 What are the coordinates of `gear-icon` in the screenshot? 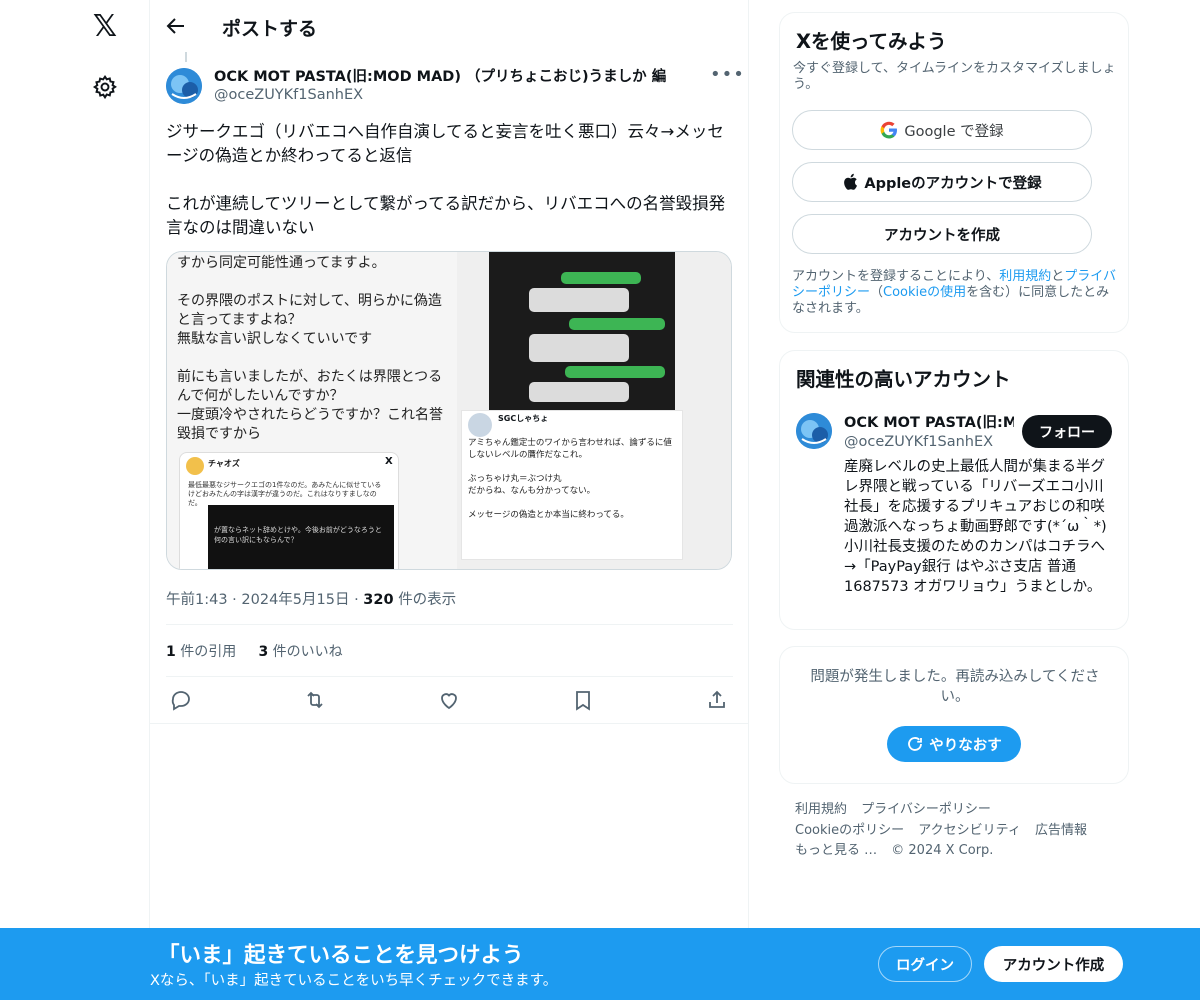 It's located at (105, 87).